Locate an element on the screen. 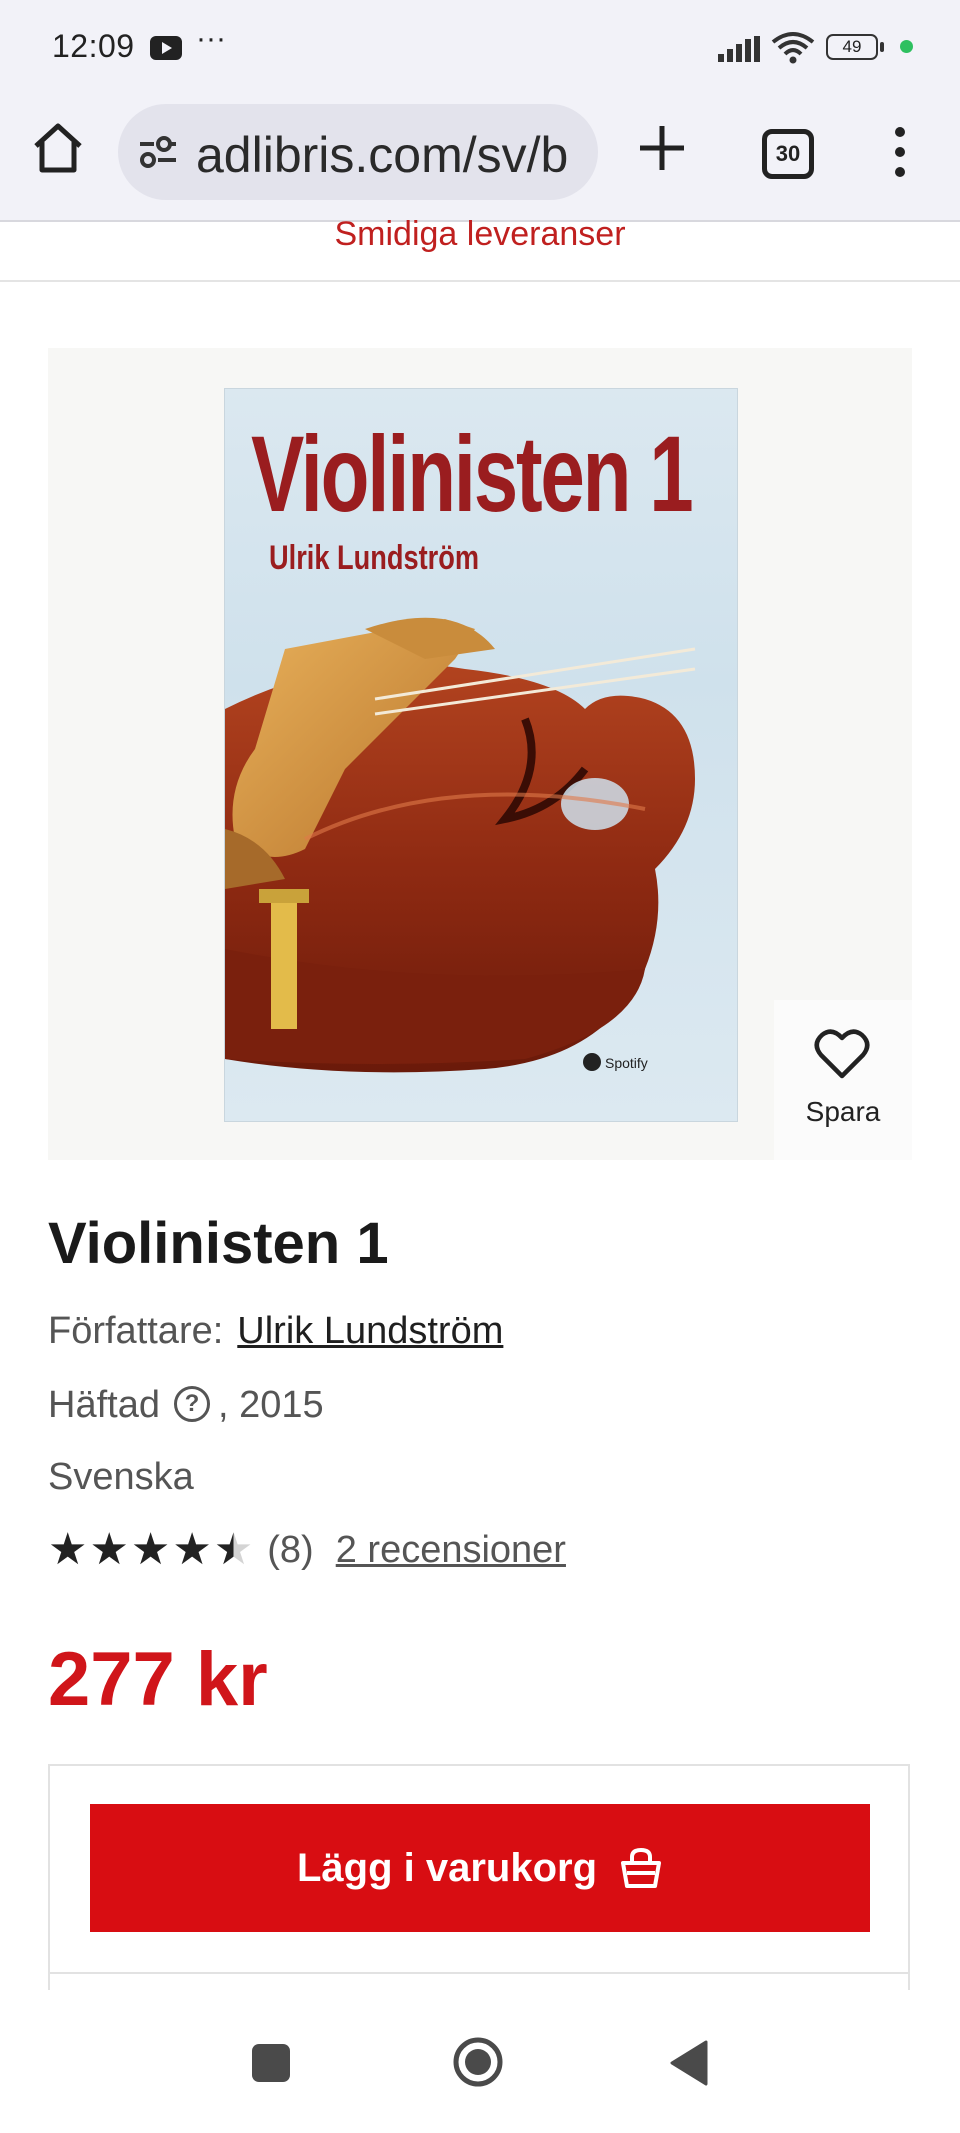 This screenshot has width=960, height=2133. battery-icon: 49 is located at coordinates (852, 47).